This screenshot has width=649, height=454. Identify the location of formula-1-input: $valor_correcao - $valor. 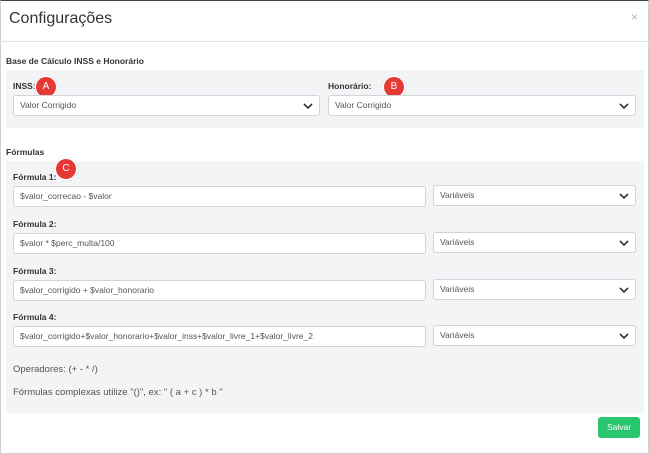
(219, 196).